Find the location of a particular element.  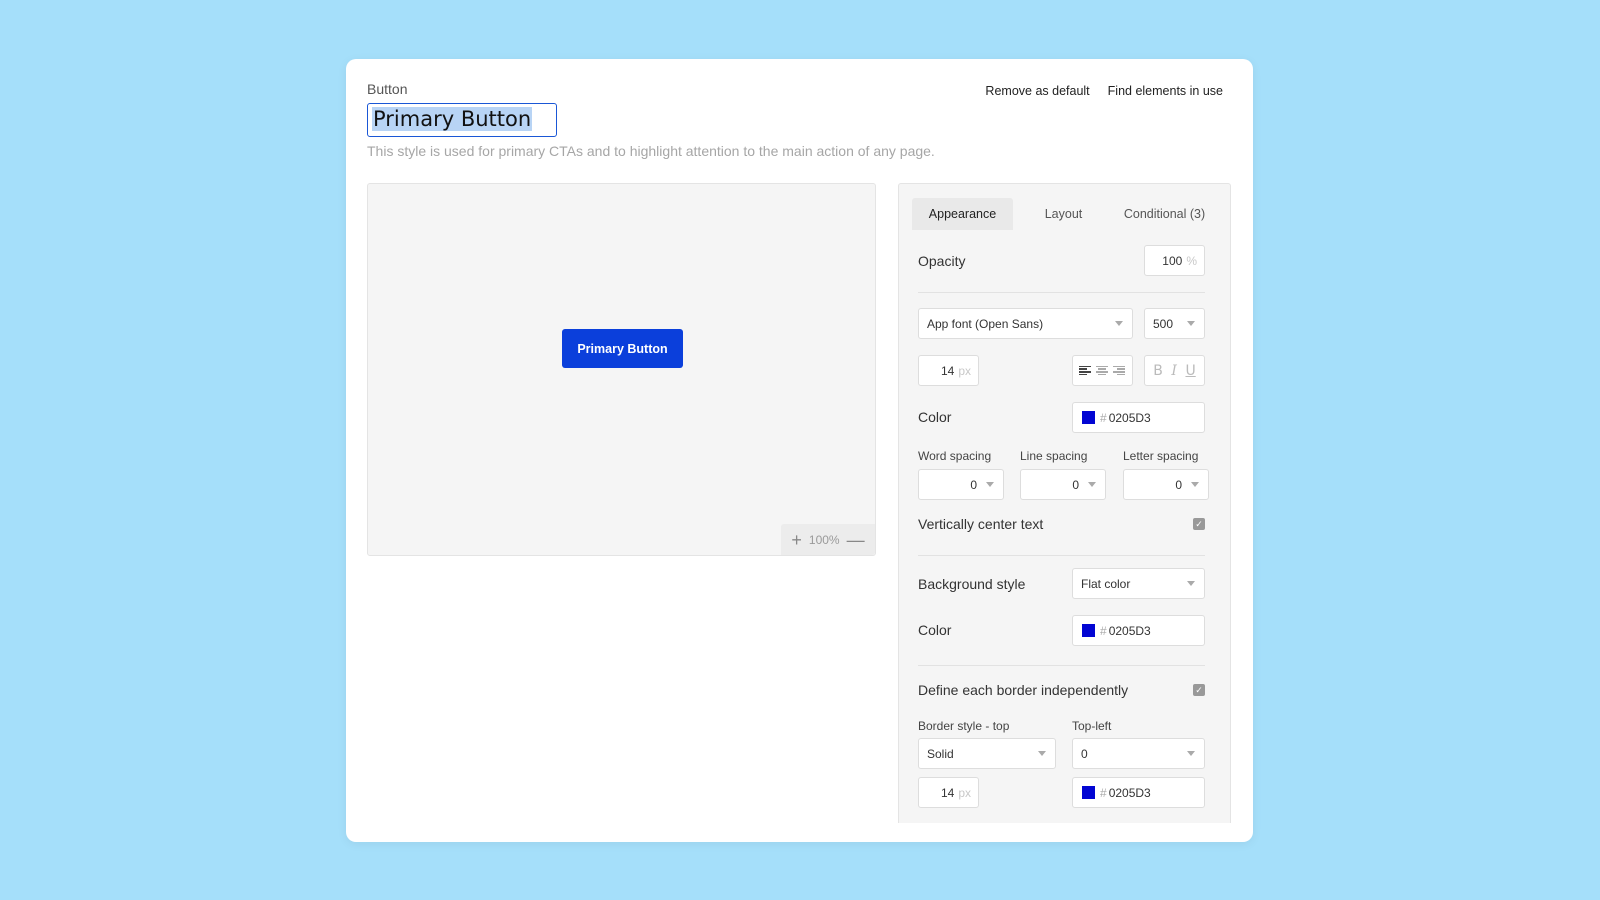

italic-icon: I is located at coordinates (1174, 371).